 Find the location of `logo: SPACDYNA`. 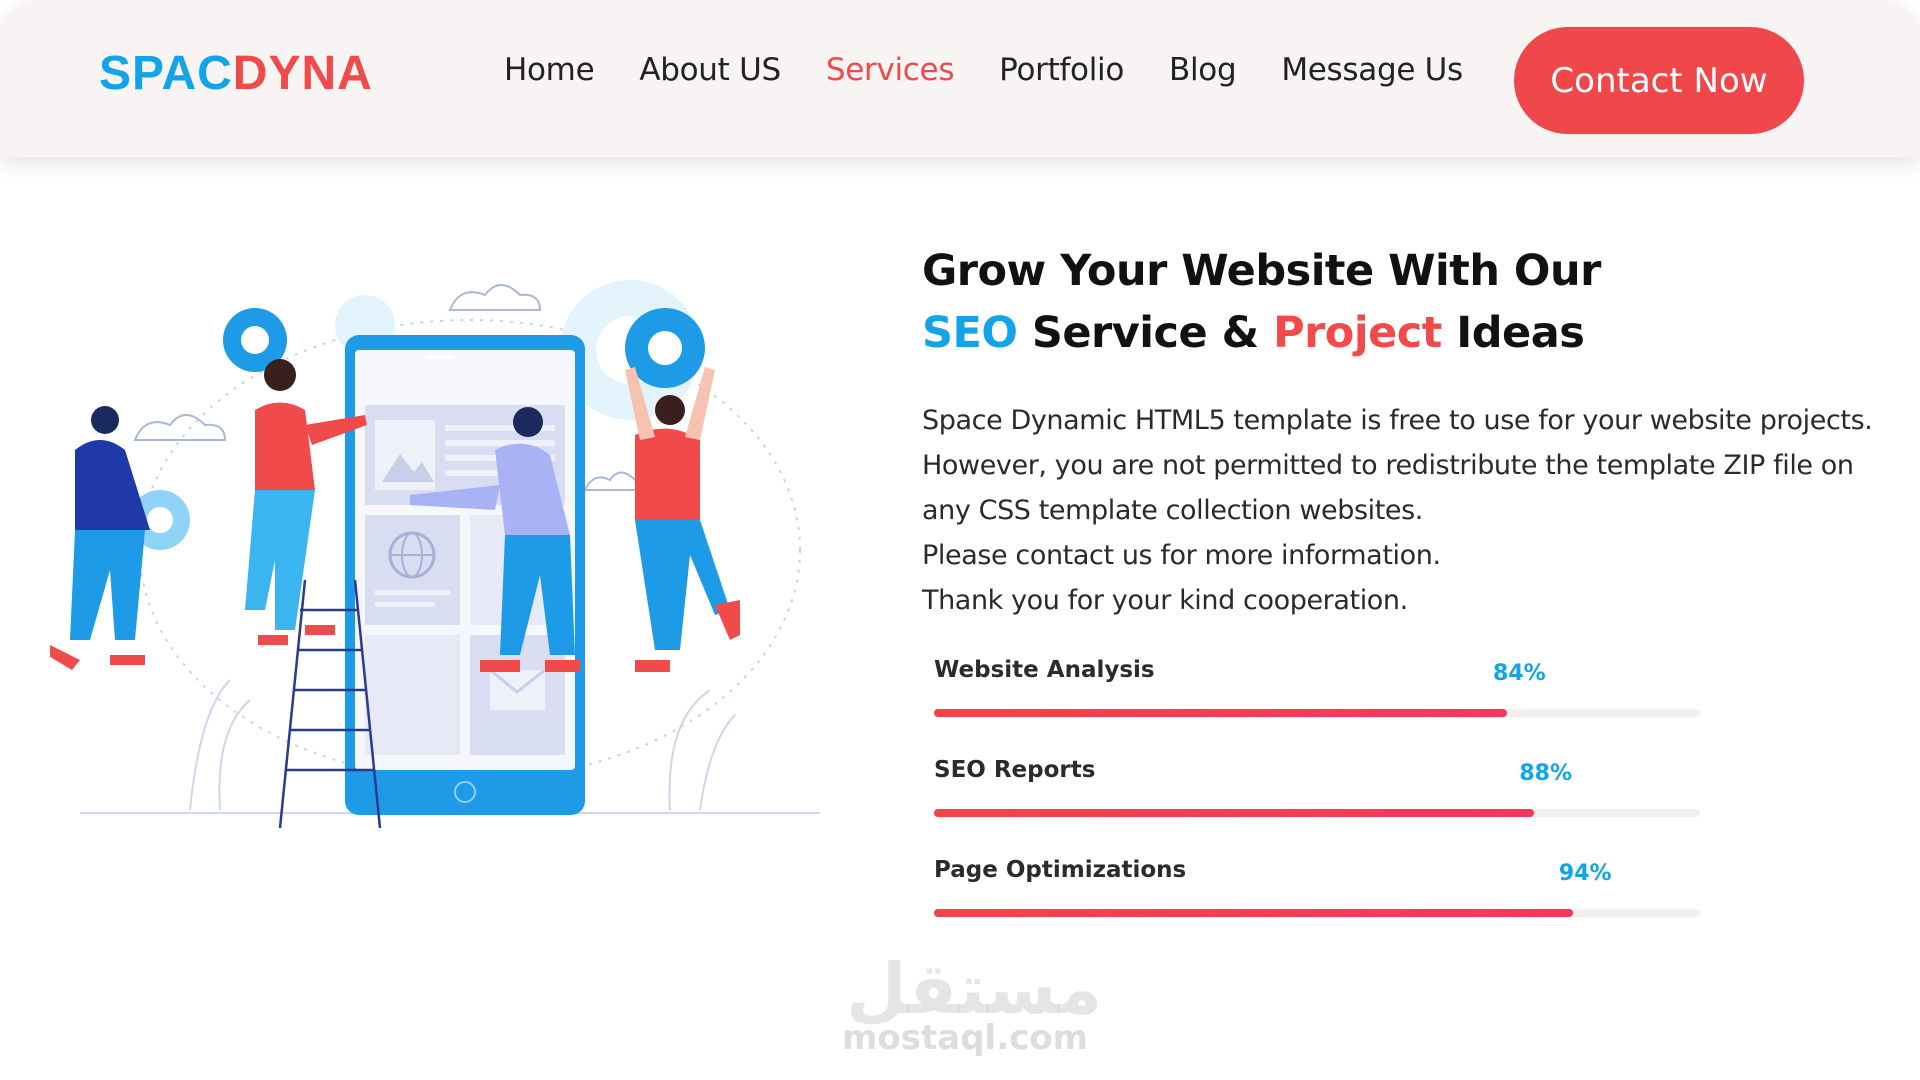

logo: SPACDYNA is located at coordinates (236, 73).